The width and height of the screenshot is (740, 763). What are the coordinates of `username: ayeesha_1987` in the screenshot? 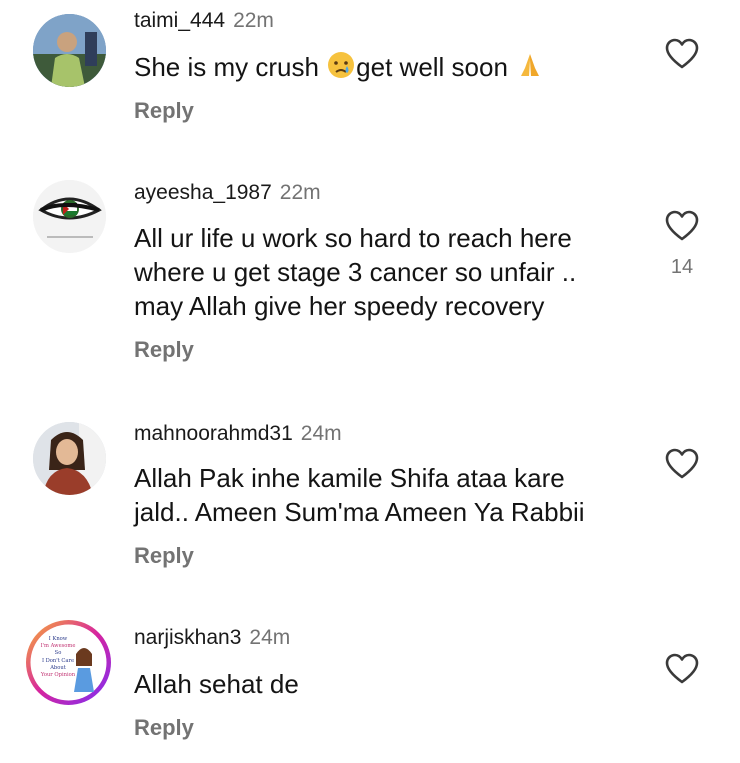 It's located at (203, 192).